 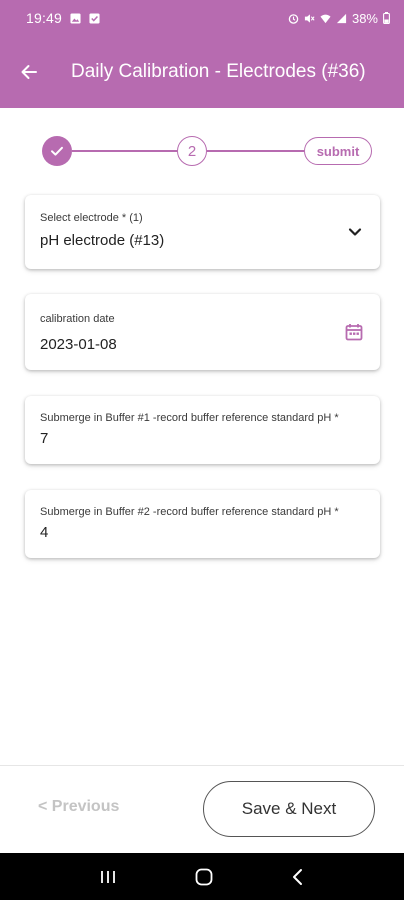 What do you see at coordinates (202, 765) in the screenshot?
I see `footer-divider` at bounding box center [202, 765].